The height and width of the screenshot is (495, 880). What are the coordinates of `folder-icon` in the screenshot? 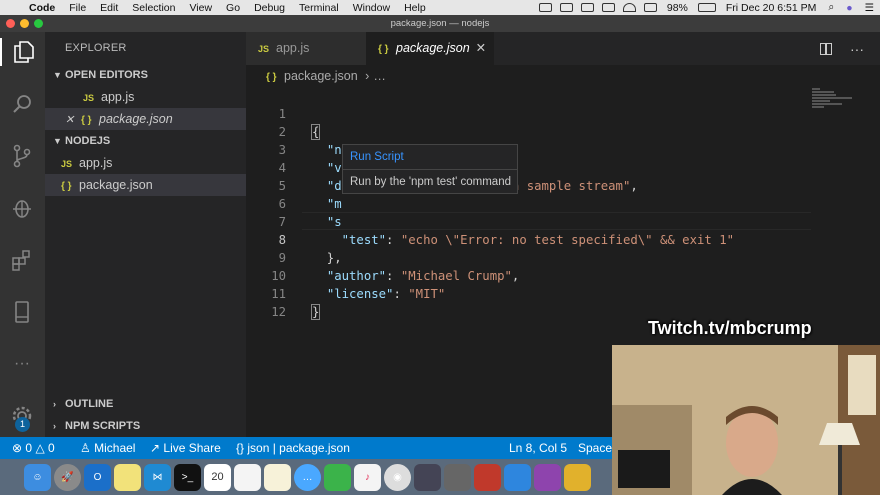 It's located at (577, 477).